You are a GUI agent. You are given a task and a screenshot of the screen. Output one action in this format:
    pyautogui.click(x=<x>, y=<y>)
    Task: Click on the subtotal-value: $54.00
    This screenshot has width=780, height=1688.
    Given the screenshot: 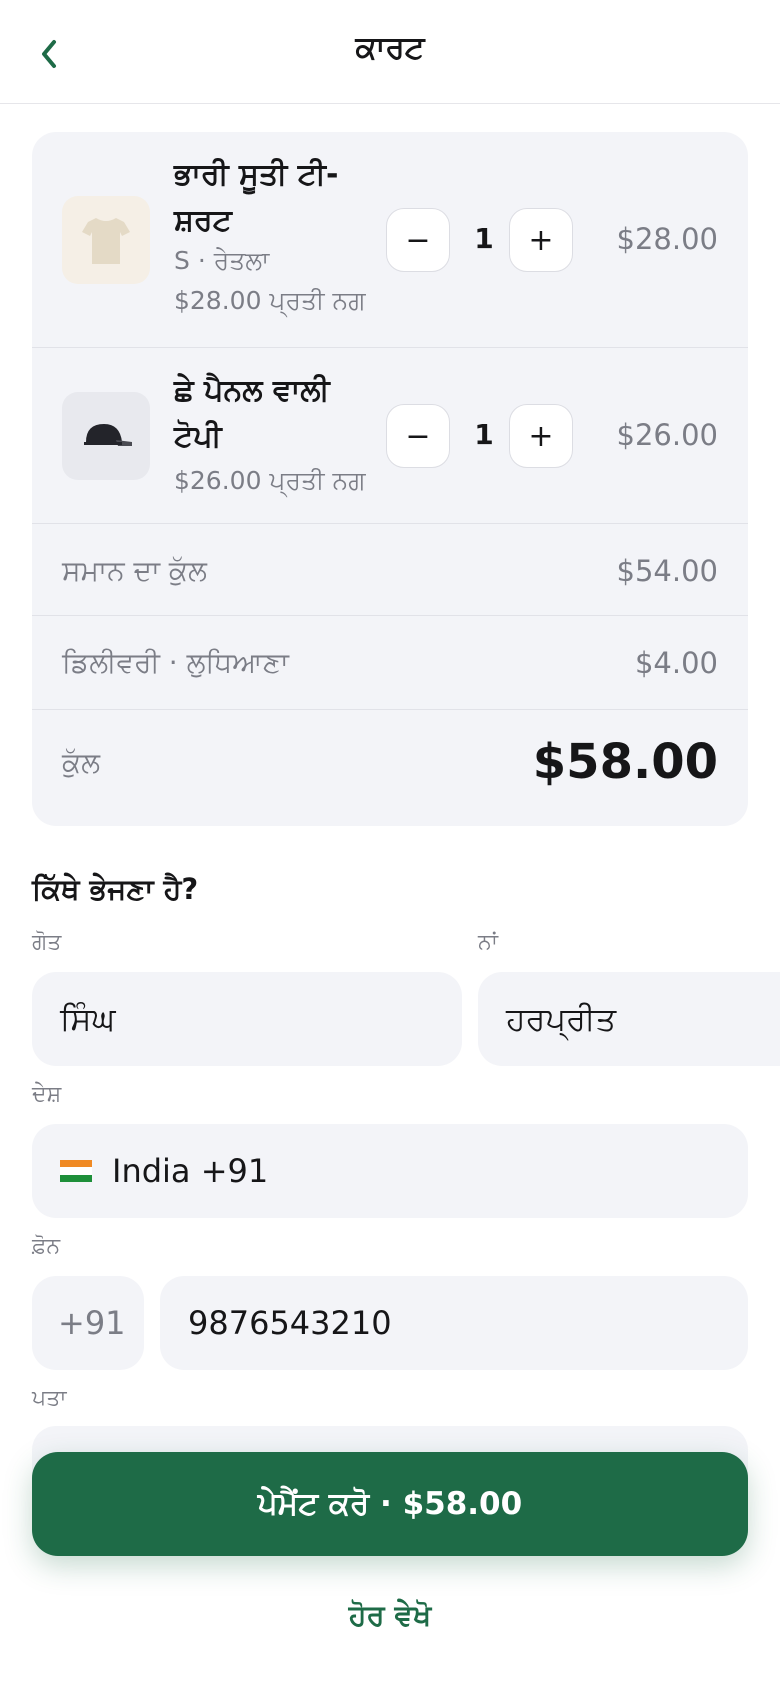 What is the action you would take?
    pyautogui.click(x=667, y=571)
    